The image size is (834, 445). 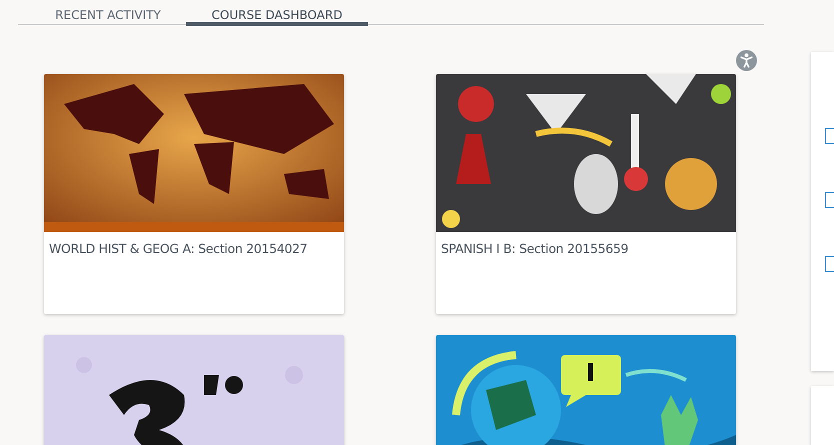 I want to click on tab: RECENT ACTIVITY, so click(x=108, y=13).